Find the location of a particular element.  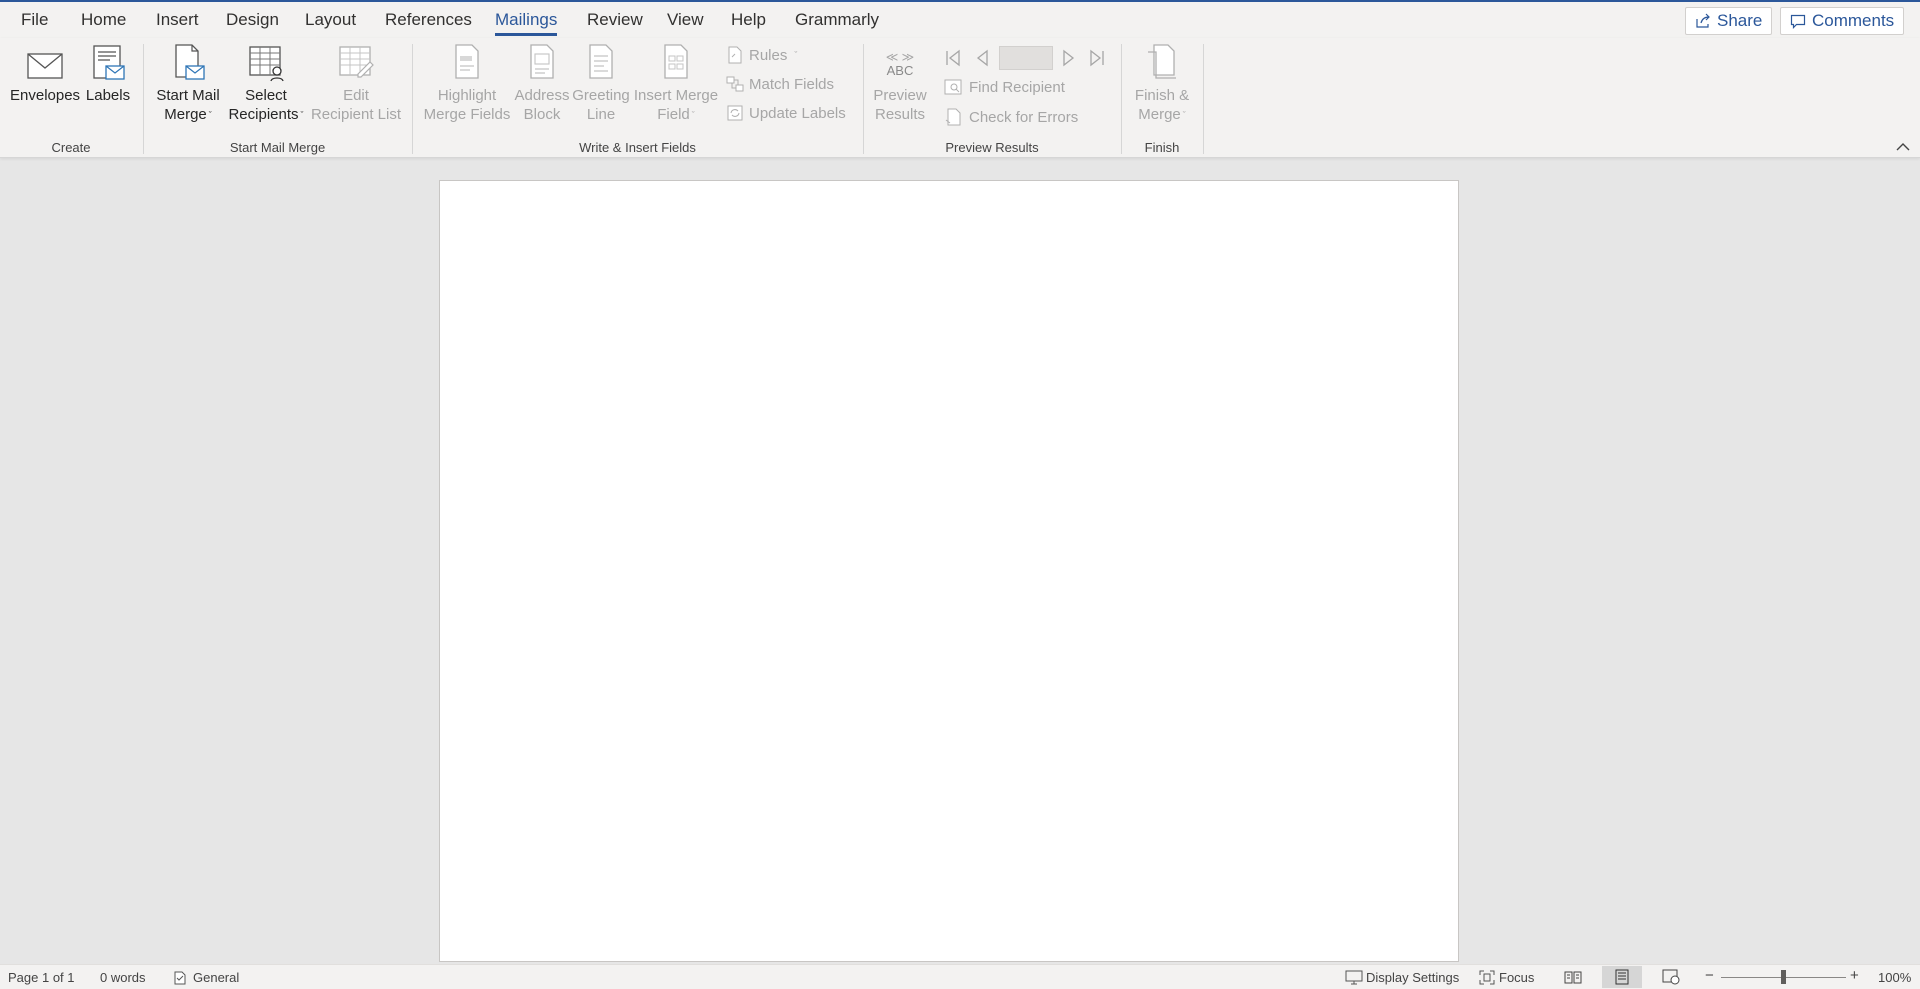

insert-field-label-2: Field is located at coordinates (673, 114).